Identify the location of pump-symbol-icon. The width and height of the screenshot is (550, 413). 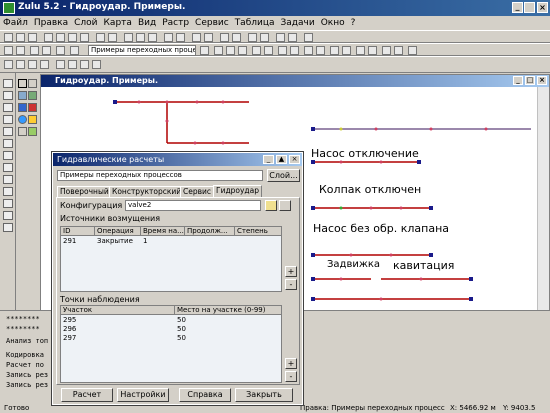
(22, 107).